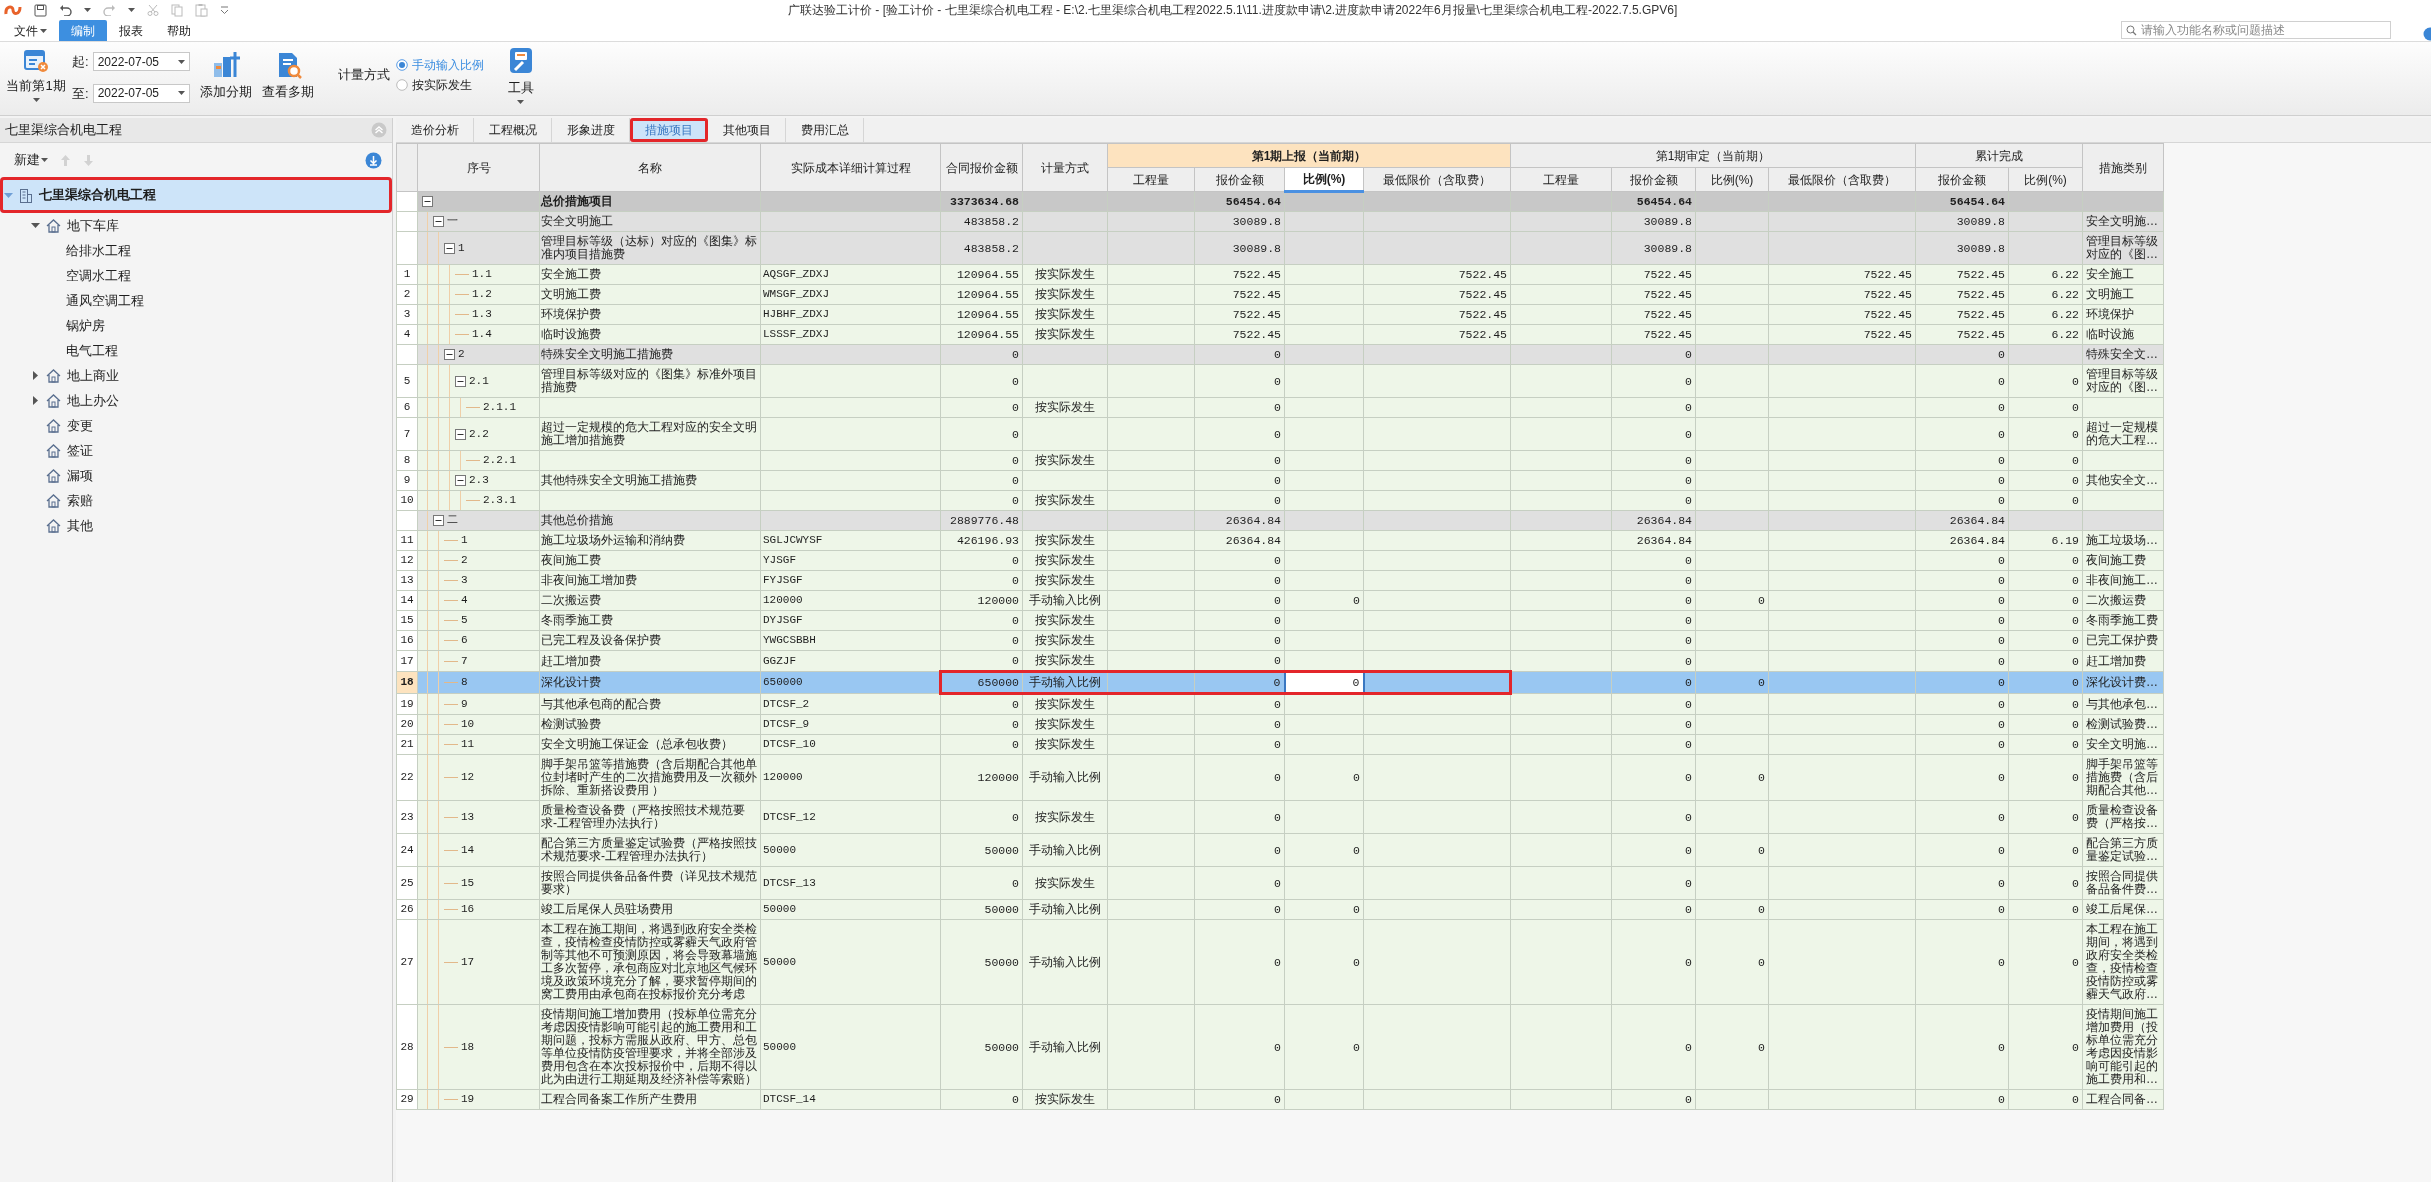  I want to click on column-header: 序号, so click(478, 167).